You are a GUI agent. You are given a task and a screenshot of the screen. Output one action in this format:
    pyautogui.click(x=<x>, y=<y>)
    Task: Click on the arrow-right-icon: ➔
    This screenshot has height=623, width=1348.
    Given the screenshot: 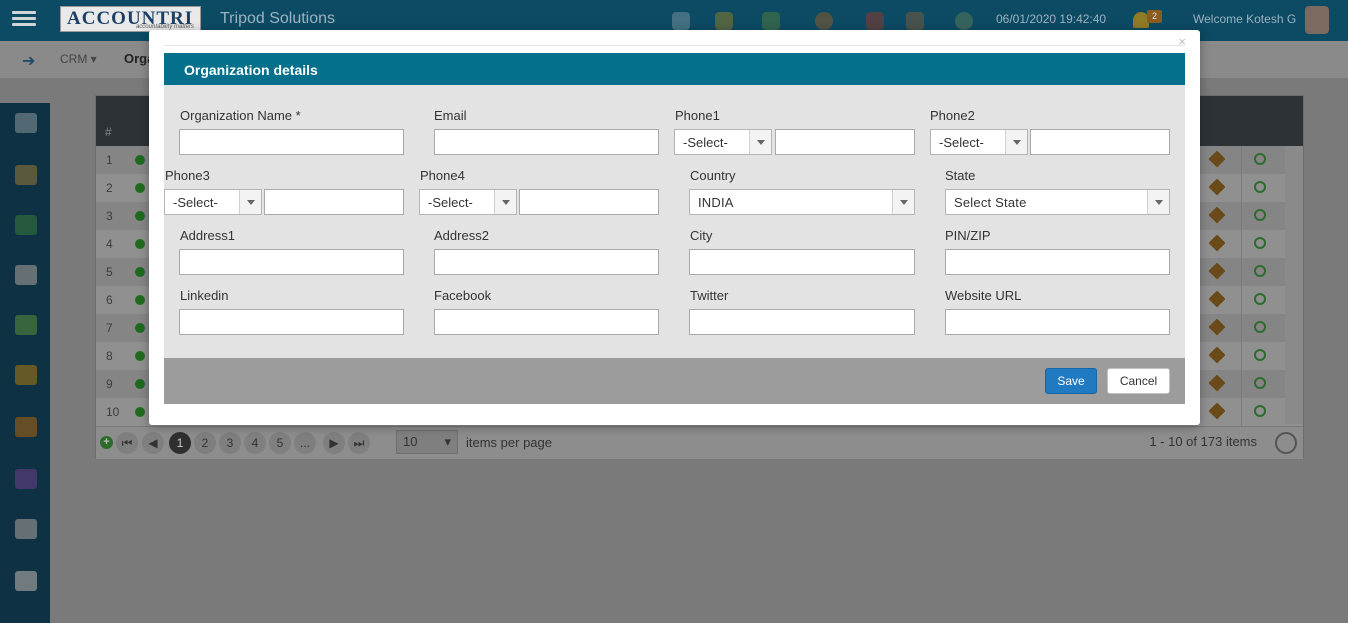 What is the action you would take?
    pyautogui.click(x=28, y=61)
    